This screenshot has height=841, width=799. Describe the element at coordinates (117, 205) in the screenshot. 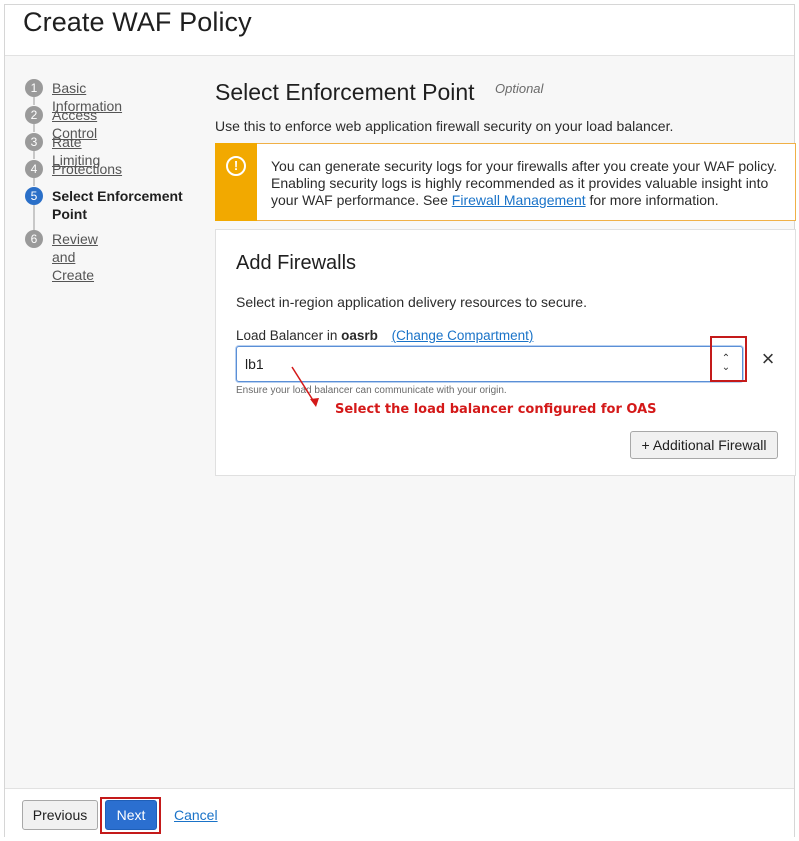

I see `step-label-current: Select Enforcement Point` at that location.